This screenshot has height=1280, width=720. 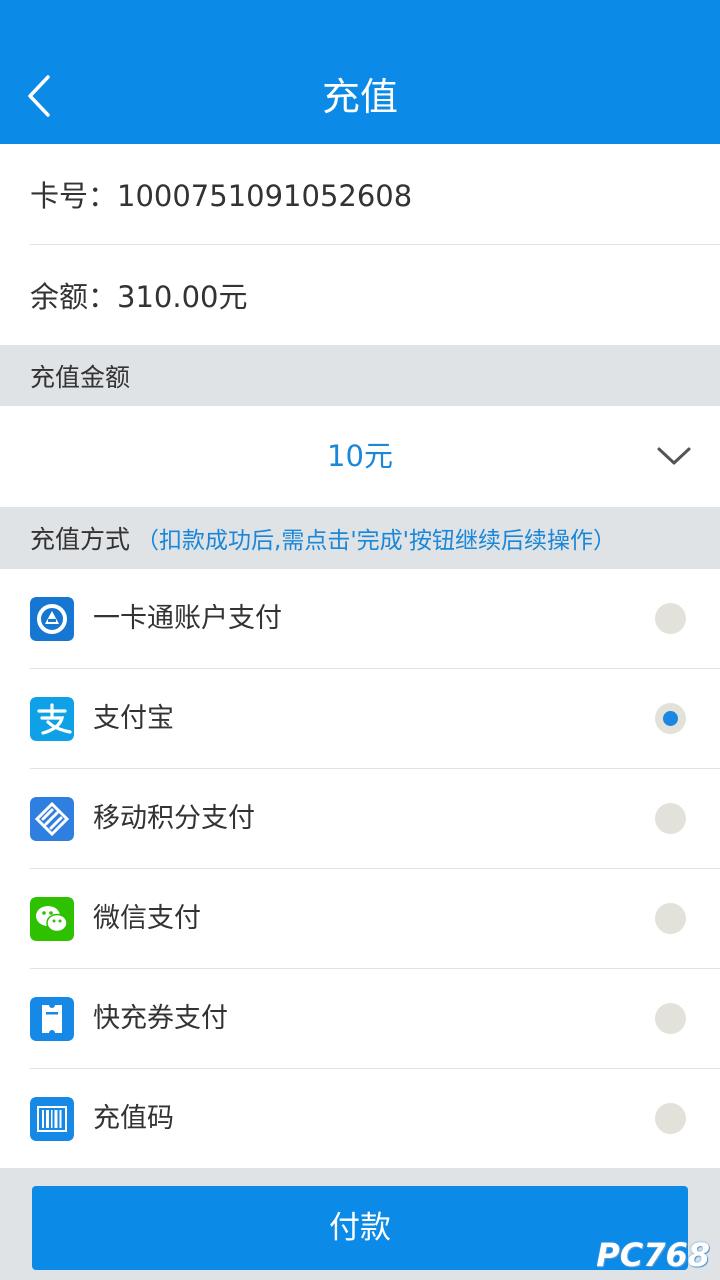 I want to click on amount-section-title: 充值金额, so click(x=80, y=377).